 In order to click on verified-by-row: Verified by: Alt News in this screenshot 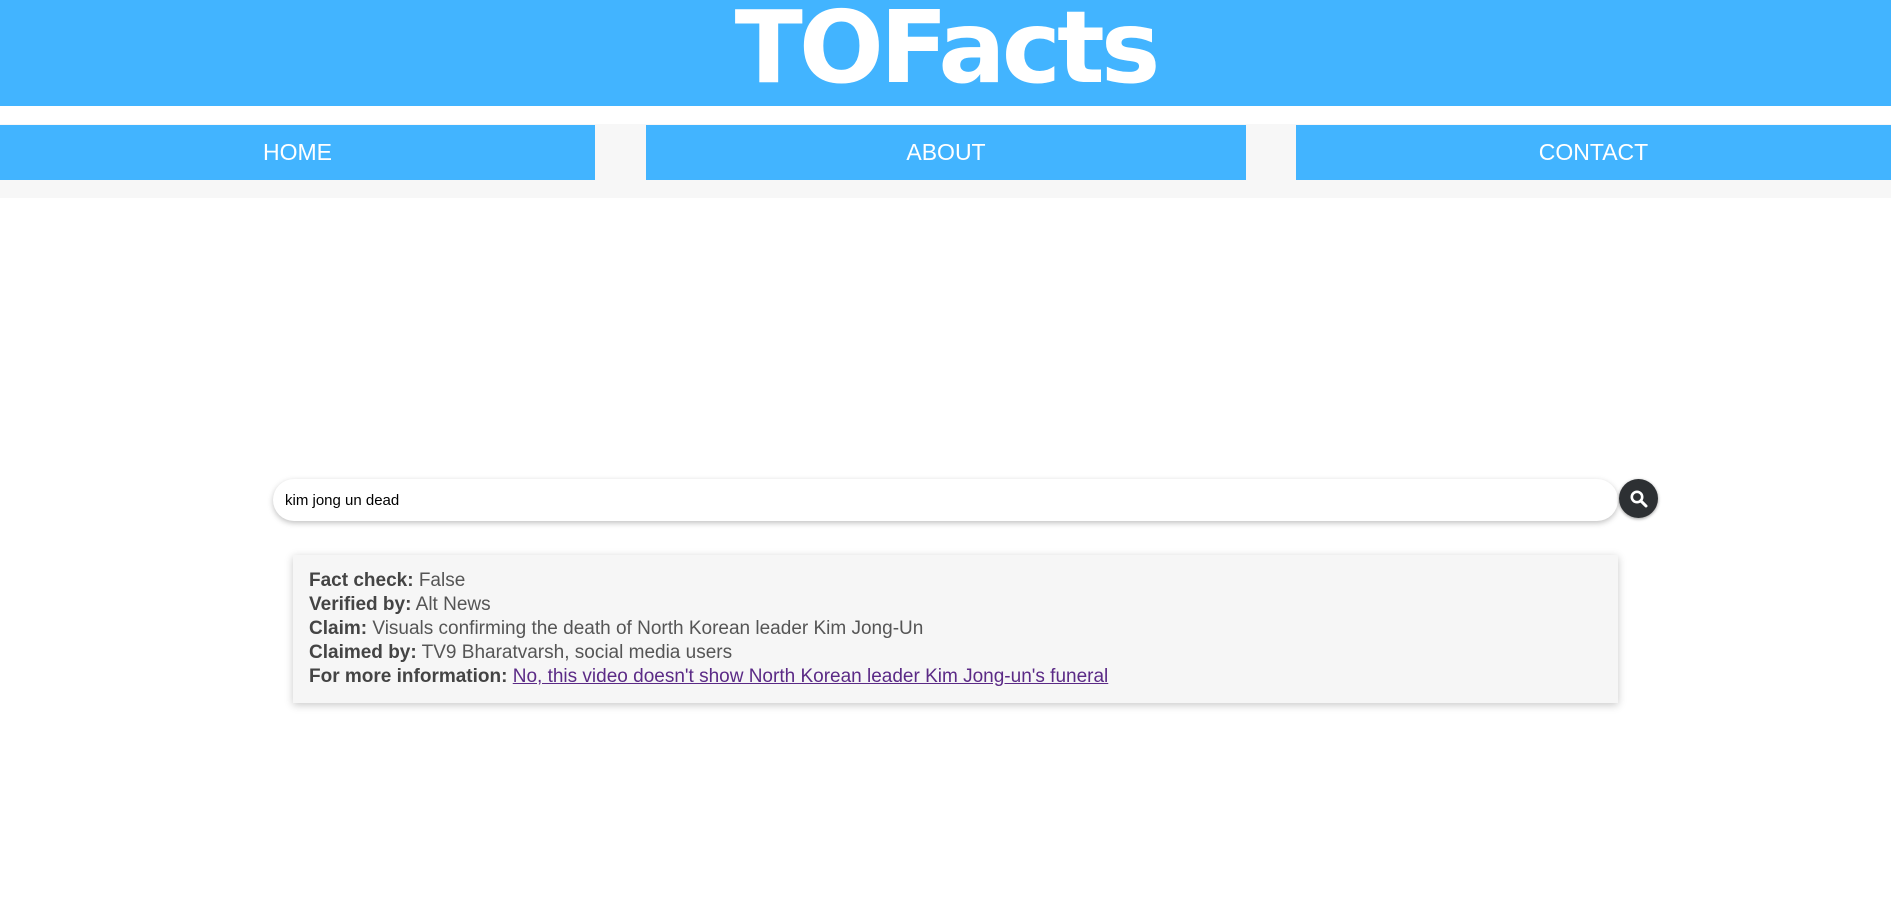, I will do `click(955, 605)`.